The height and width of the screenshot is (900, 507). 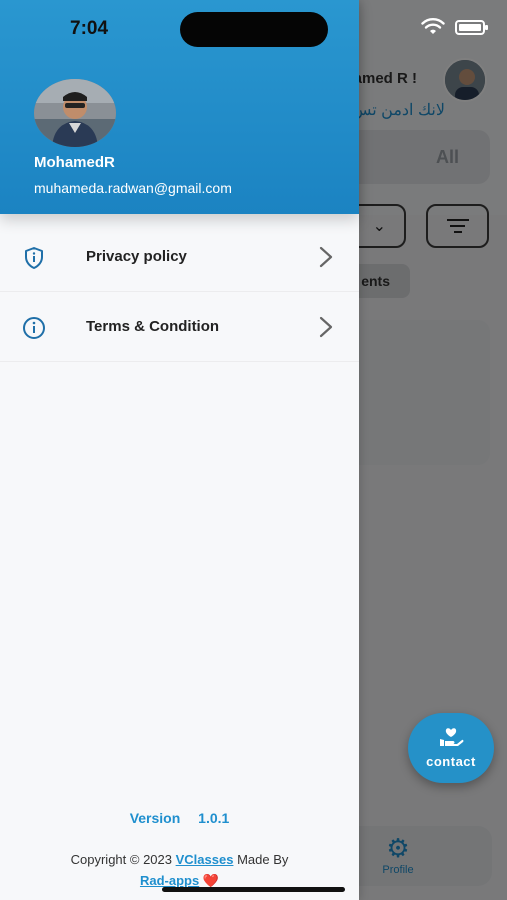 I want to click on status-time: 7:04, so click(x=89, y=28).